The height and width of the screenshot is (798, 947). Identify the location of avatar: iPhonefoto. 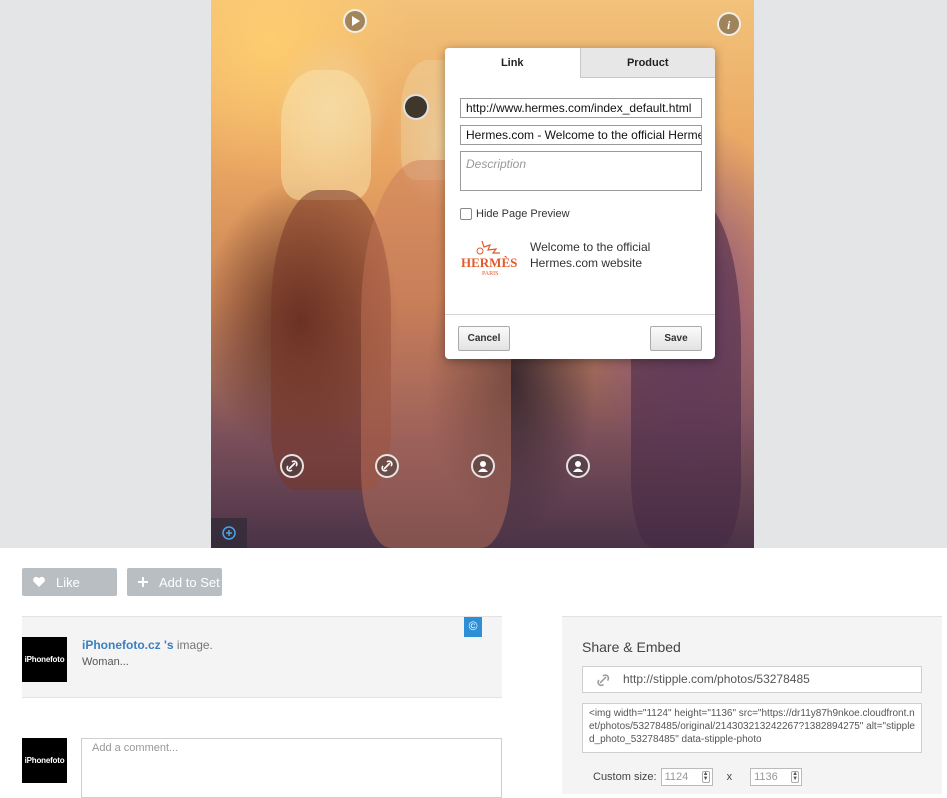
(44, 659).